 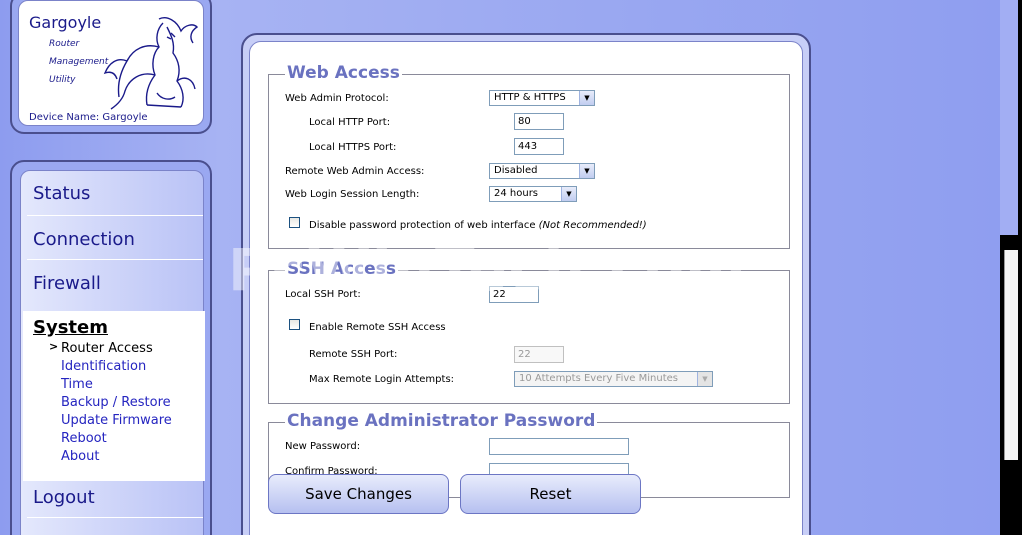 What do you see at coordinates (323, 446) in the screenshot?
I see `new-password-label: New Password:` at bounding box center [323, 446].